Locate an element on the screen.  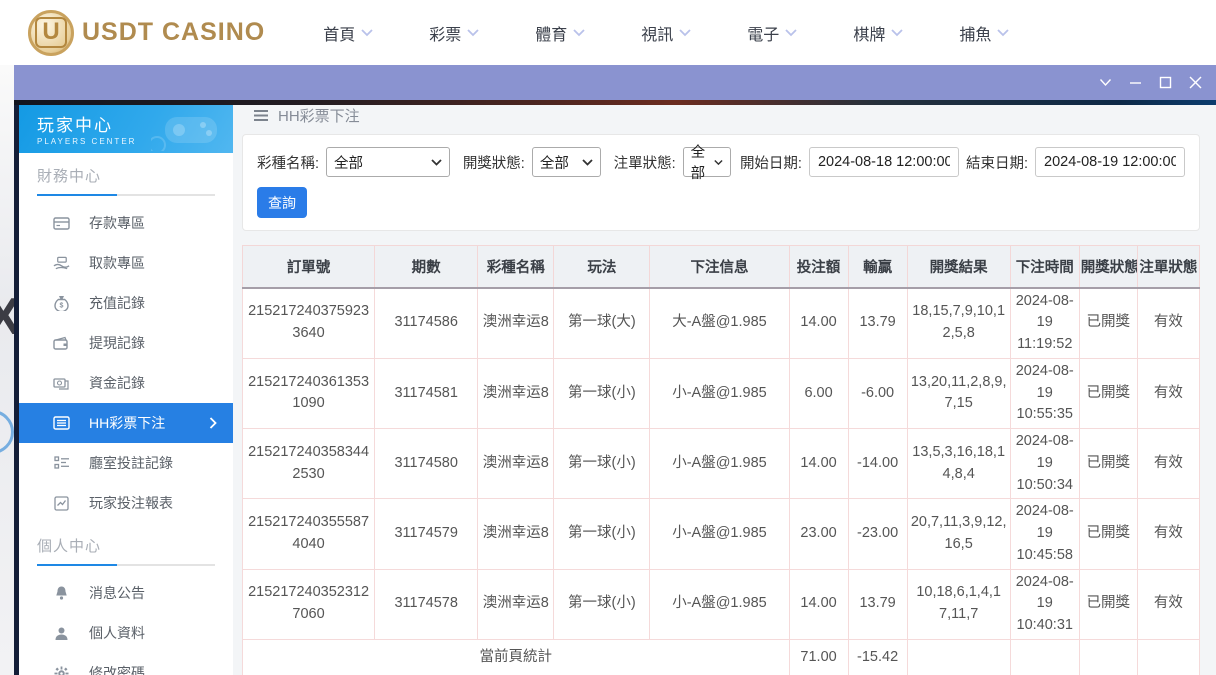
lottery-name-value: 全部 is located at coordinates (349, 163).